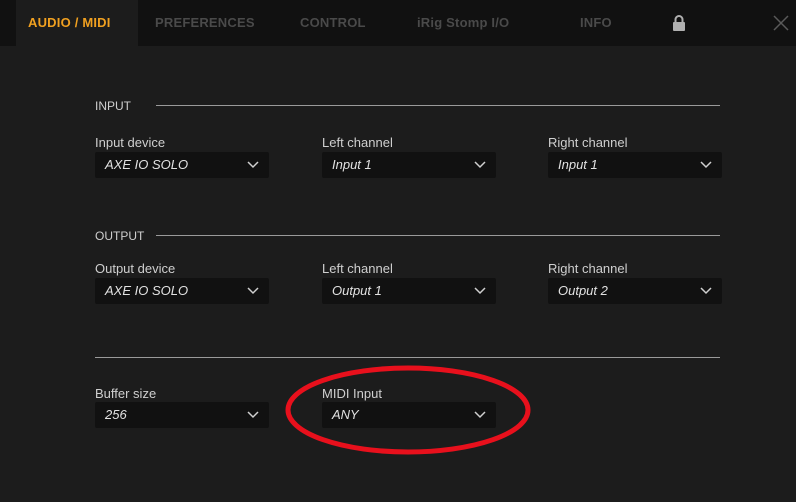  I want to click on tab-info-label: INFO, so click(596, 22).